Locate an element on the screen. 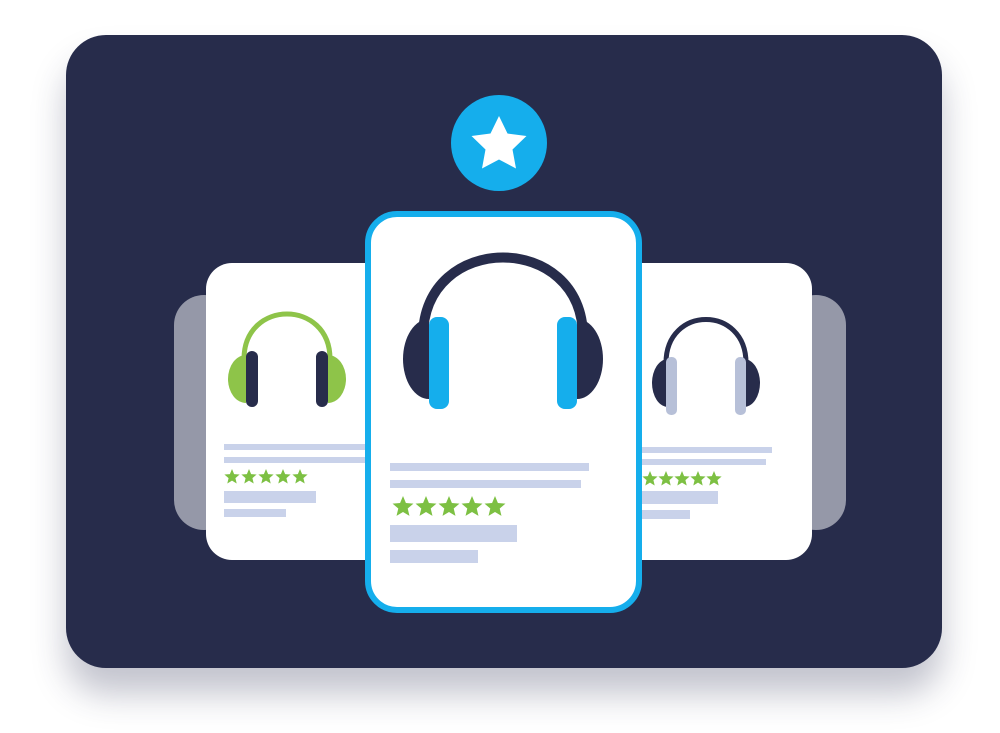  product-card-featured-content is located at coordinates (496, 407).